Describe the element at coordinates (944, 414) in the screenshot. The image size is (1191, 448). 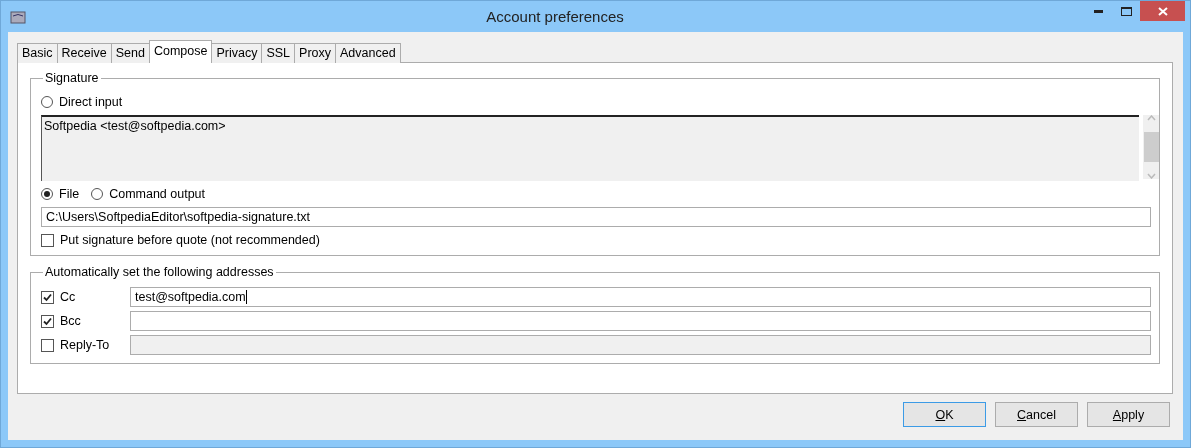
I see `dialog-button: OK` at that location.